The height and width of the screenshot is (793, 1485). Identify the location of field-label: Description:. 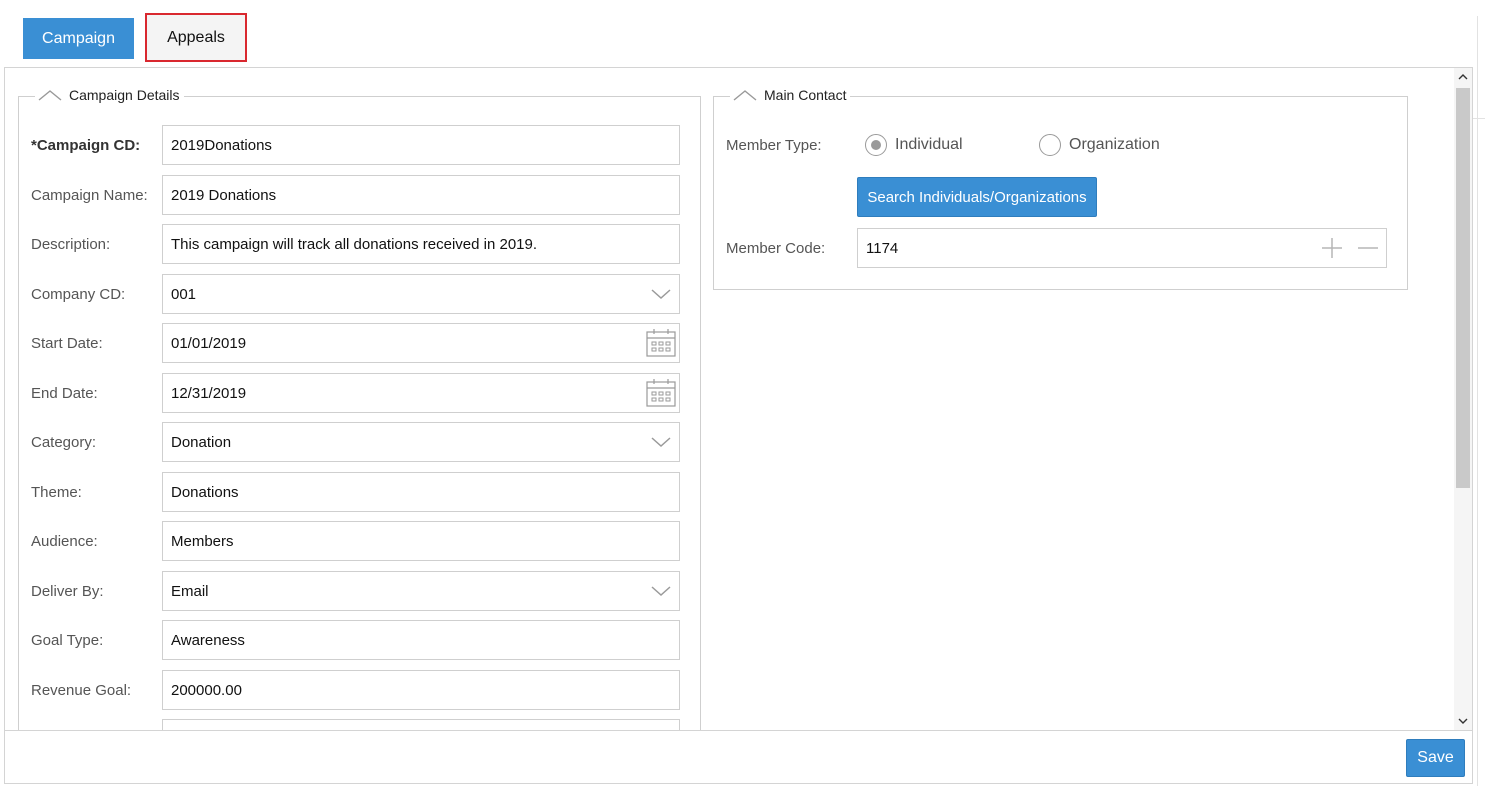
(71, 244).